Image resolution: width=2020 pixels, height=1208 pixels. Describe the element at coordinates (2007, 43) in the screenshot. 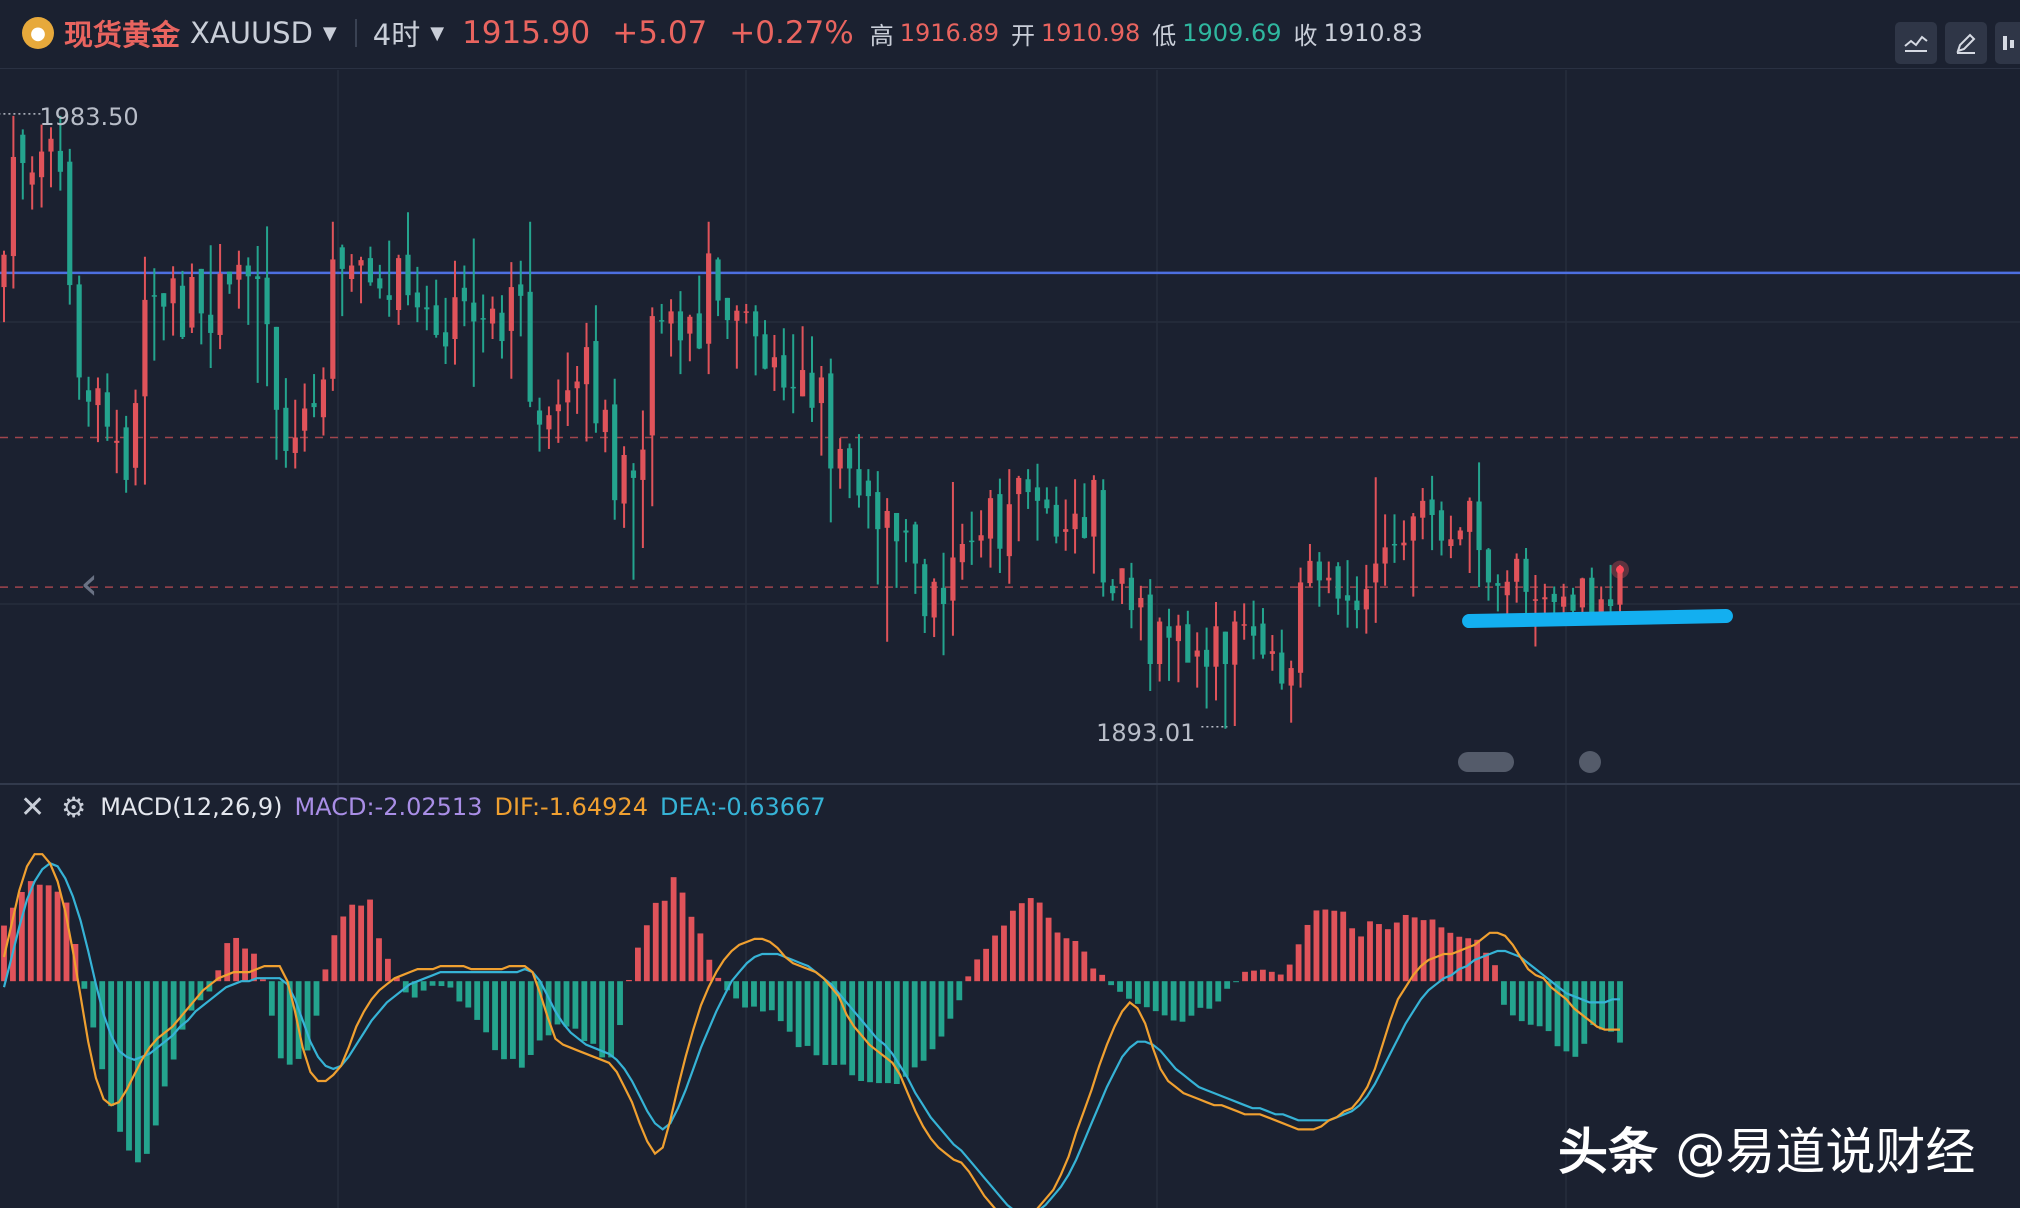

I see `settings-icon` at that location.